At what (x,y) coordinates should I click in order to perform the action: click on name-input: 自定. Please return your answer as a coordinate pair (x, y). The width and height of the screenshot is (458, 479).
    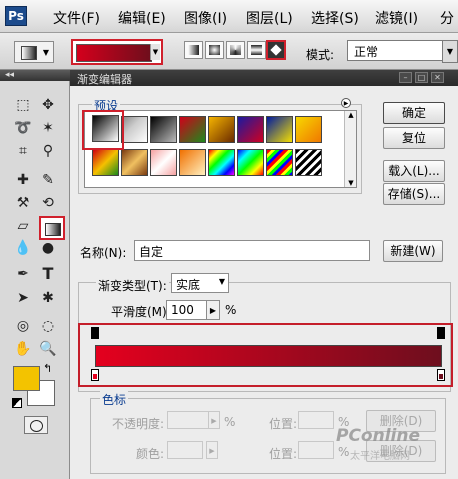
    Looking at the image, I should click on (252, 250).